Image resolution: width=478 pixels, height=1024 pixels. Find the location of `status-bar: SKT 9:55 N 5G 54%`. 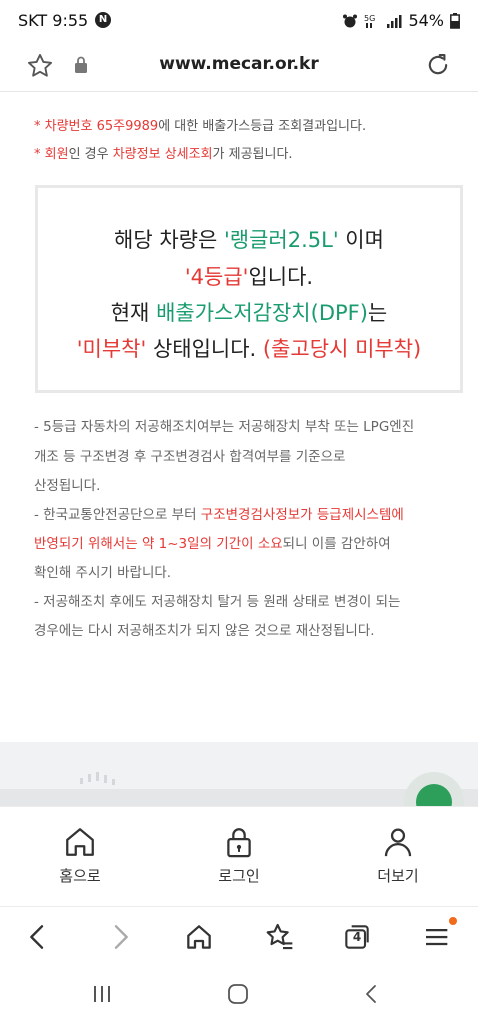

status-bar: SKT 9:55 N 5G 54% is located at coordinates (239, 20).